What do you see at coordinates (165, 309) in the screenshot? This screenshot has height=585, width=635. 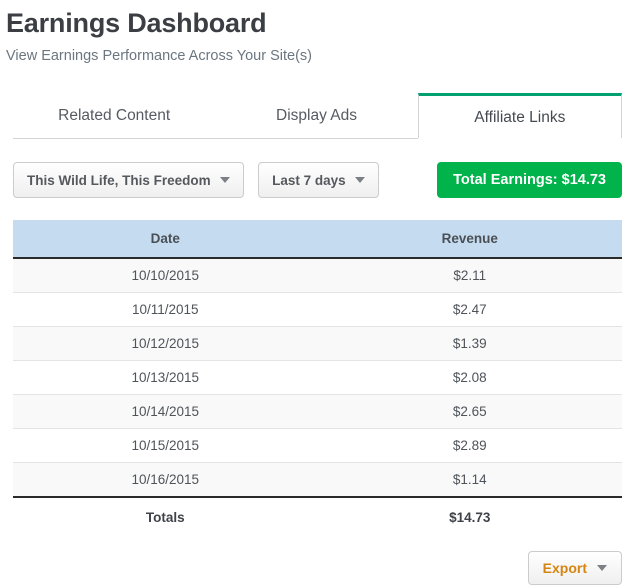 I see `cell-date: 10/11/2015` at bounding box center [165, 309].